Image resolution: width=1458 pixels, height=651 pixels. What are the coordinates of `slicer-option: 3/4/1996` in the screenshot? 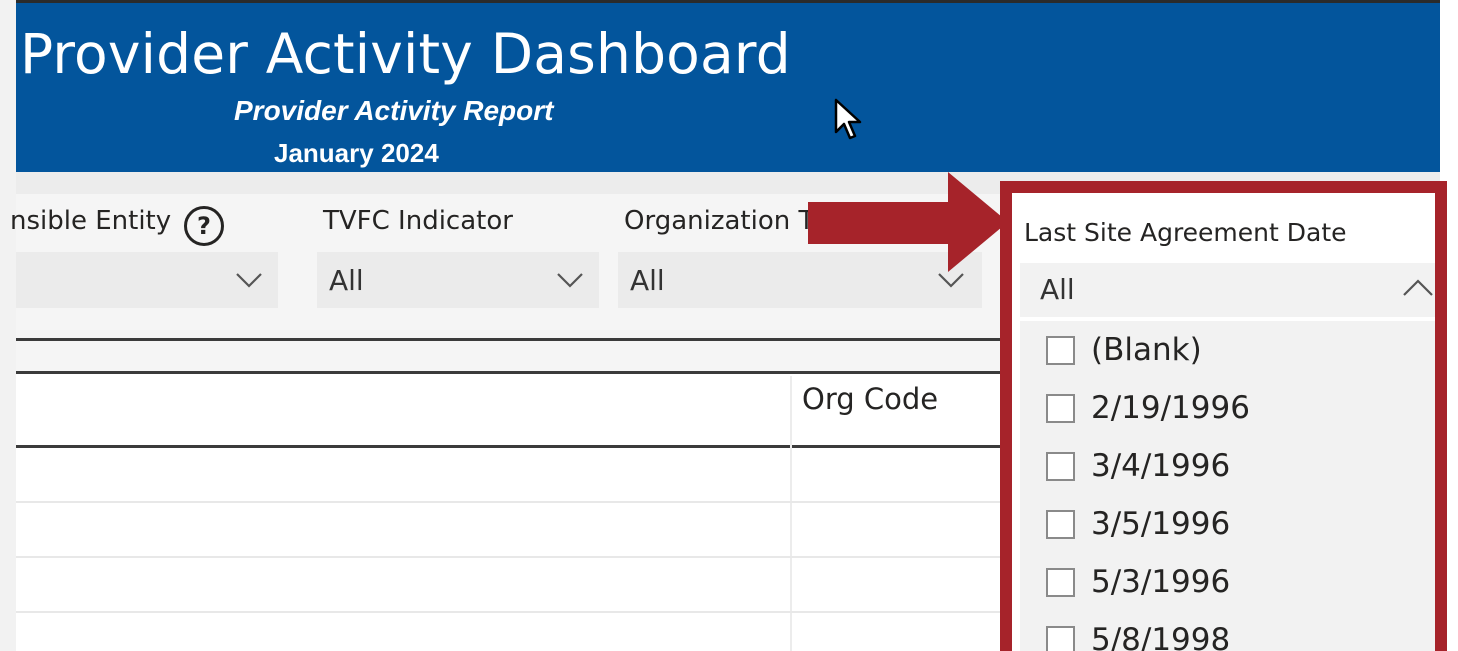 It's located at (1138, 466).